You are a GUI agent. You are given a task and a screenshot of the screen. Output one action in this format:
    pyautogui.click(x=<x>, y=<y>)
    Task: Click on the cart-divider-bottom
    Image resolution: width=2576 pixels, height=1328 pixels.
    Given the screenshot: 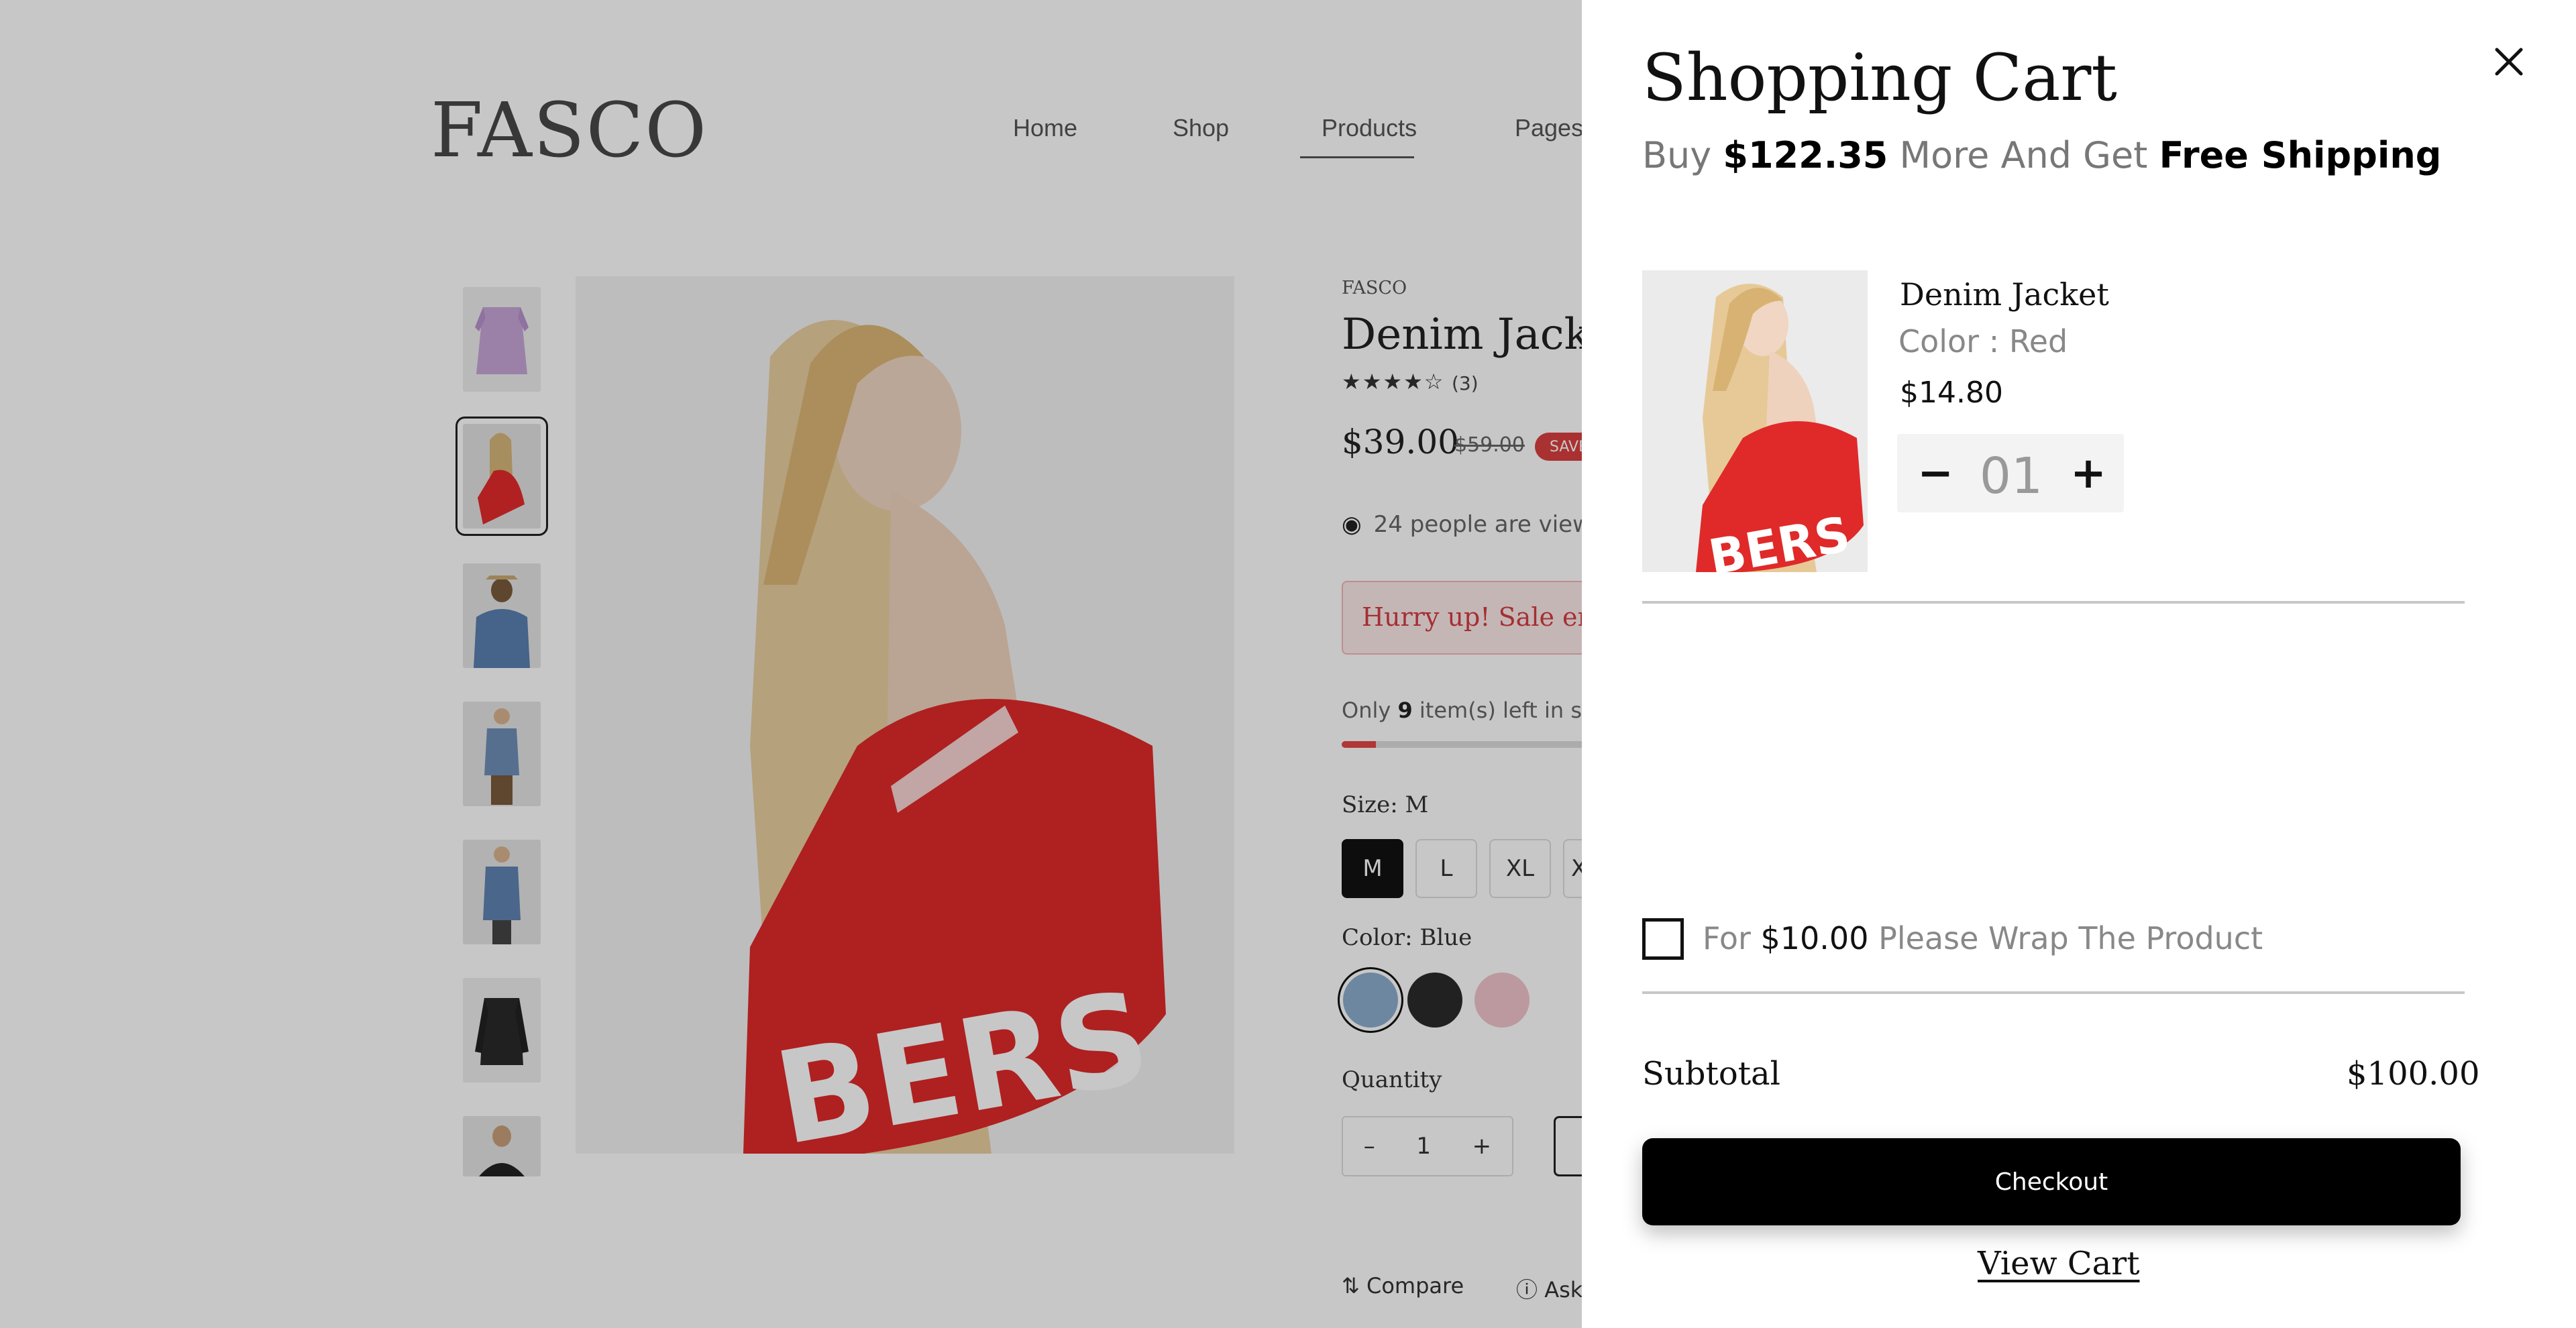 What is the action you would take?
    pyautogui.click(x=2053, y=992)
    